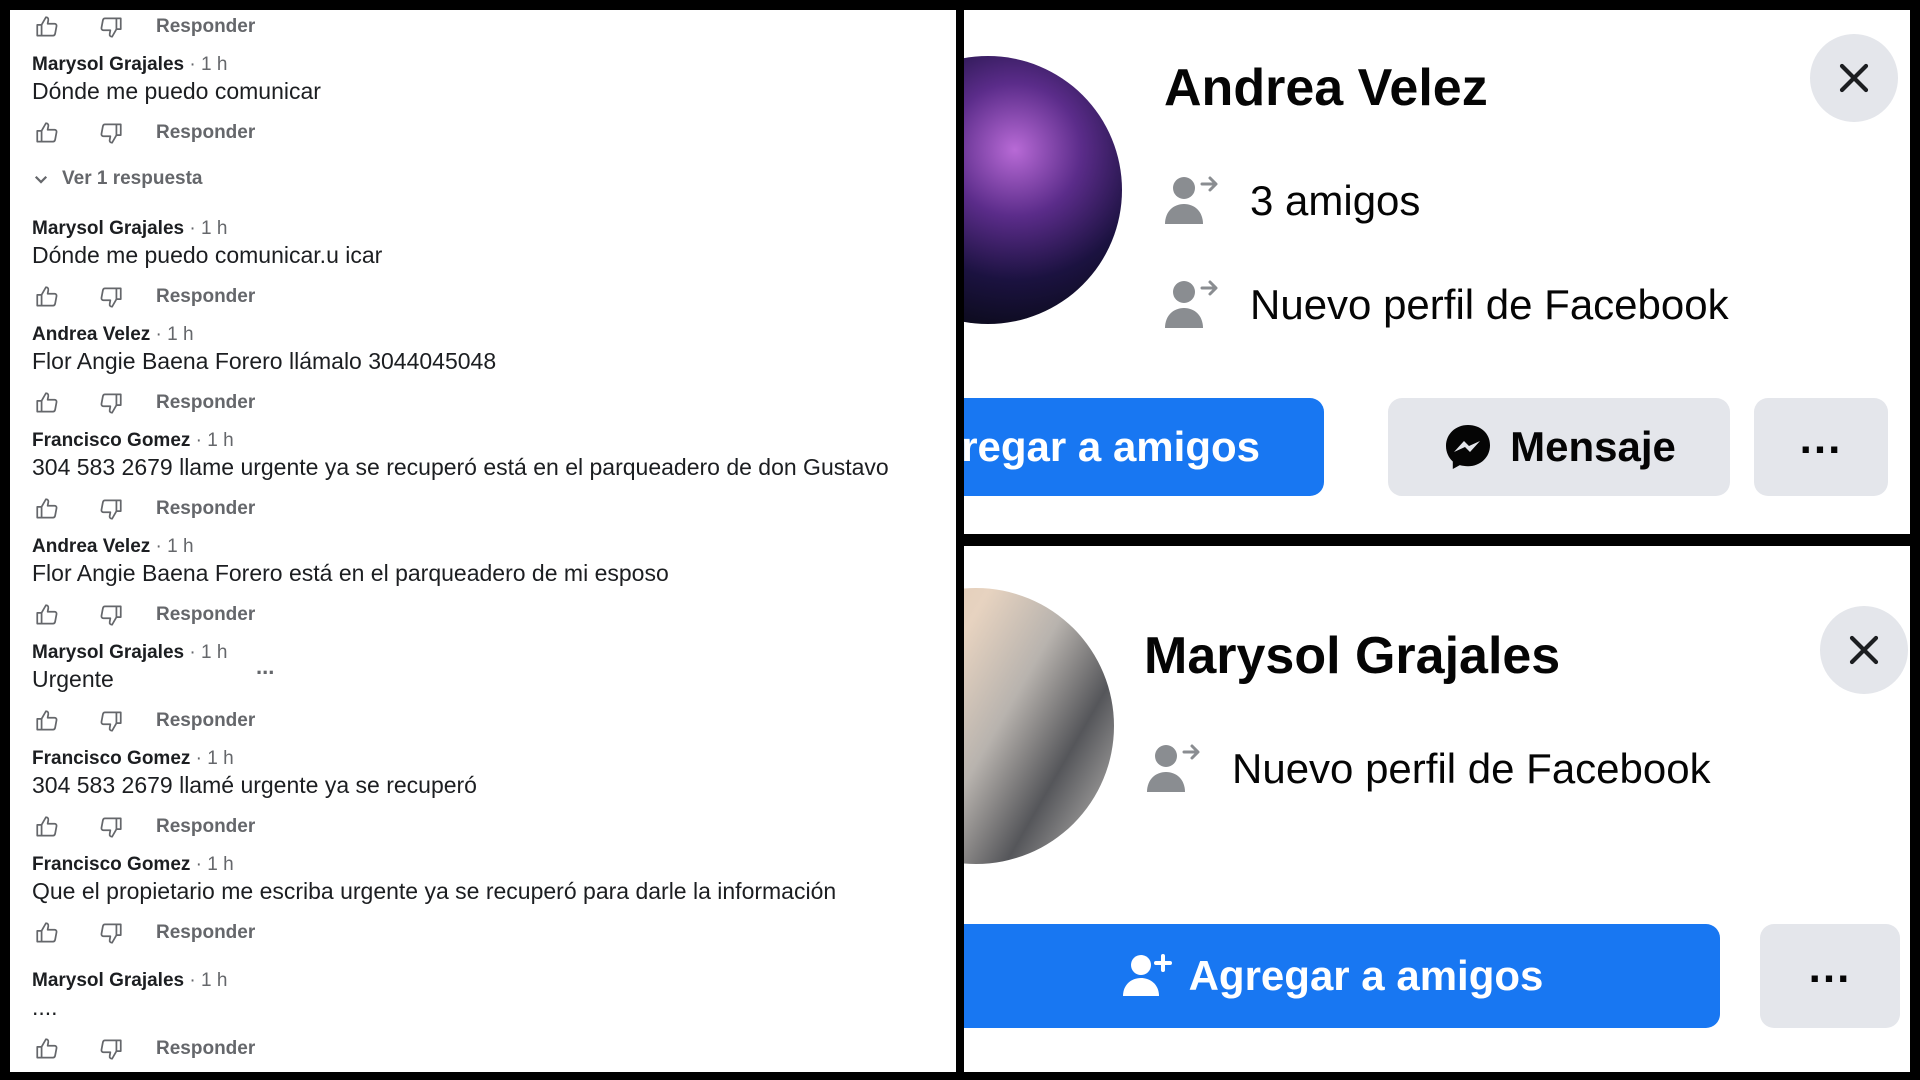 This screenshot has height=1080, width=1920. I want to click on friends-count: 3 amigos, so click(1335, 200).